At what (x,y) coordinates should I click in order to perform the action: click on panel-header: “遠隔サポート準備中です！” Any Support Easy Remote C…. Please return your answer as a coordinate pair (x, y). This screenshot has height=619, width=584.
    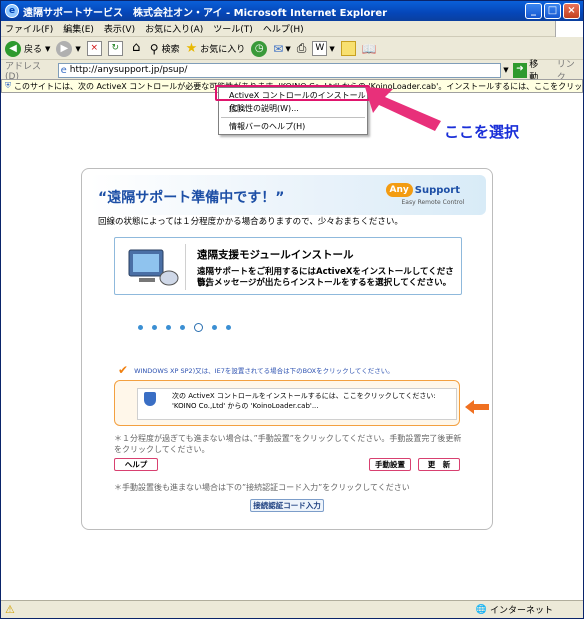
    Looking at the image, I should click on (288, 195).